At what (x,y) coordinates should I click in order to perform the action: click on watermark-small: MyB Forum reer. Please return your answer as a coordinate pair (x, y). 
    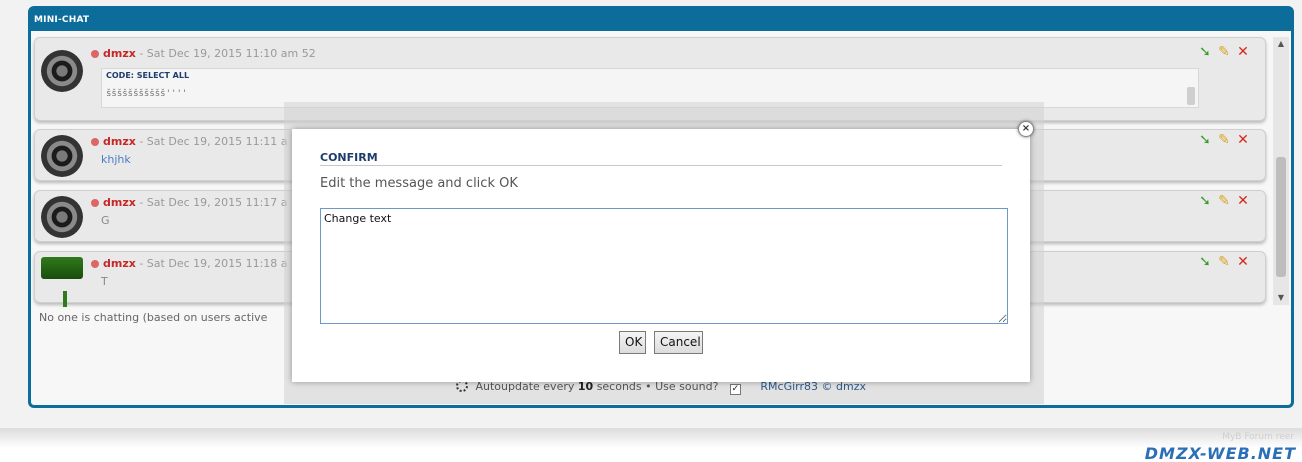
    Looking at the image, I should click on (1258, 437).